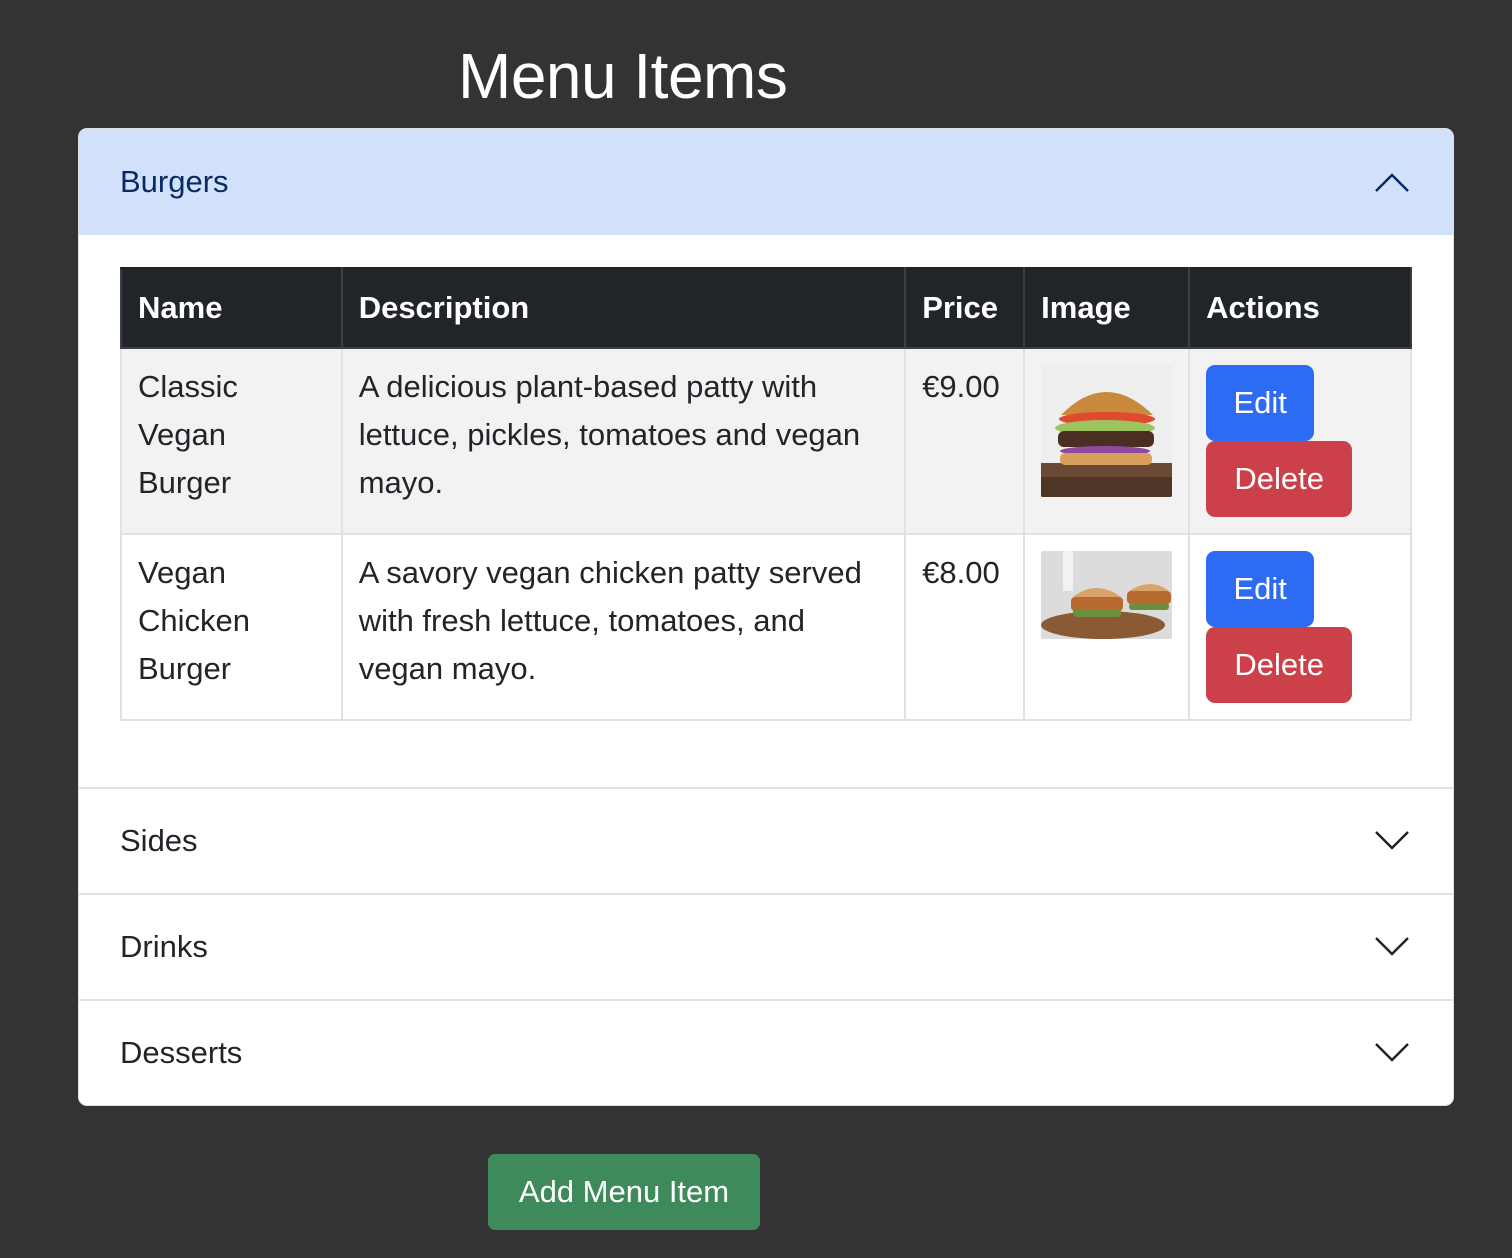 This screenshot has height=1258, width=1512. I want to click on accordion-label: Desserts, so click(181, 1052).